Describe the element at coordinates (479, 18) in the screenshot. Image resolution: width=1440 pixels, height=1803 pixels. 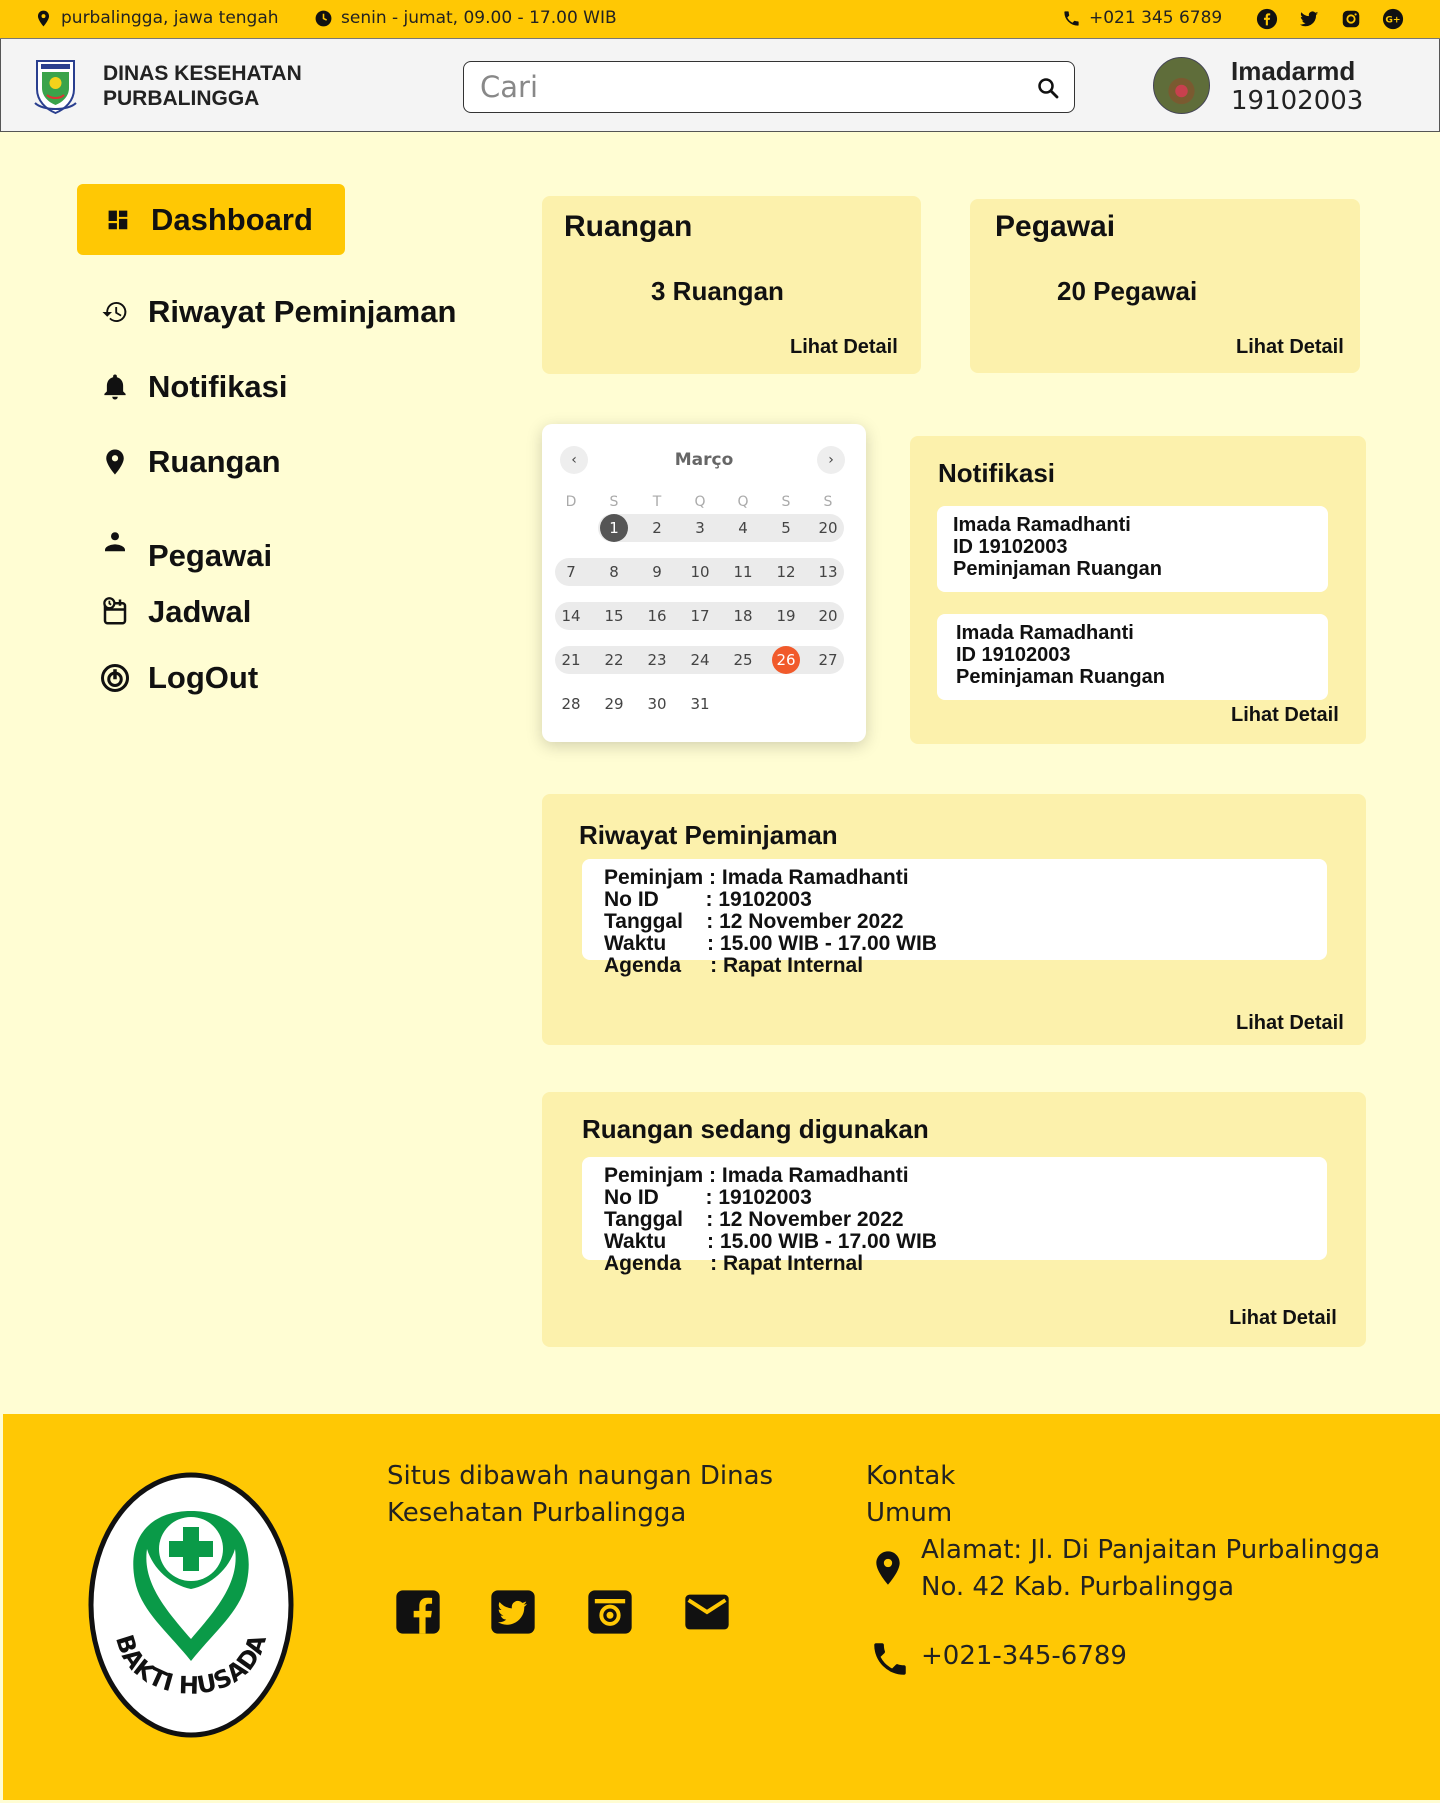
I see `hours-text: senin - jumat, 09.00 - 17.00 WIB` at that location.